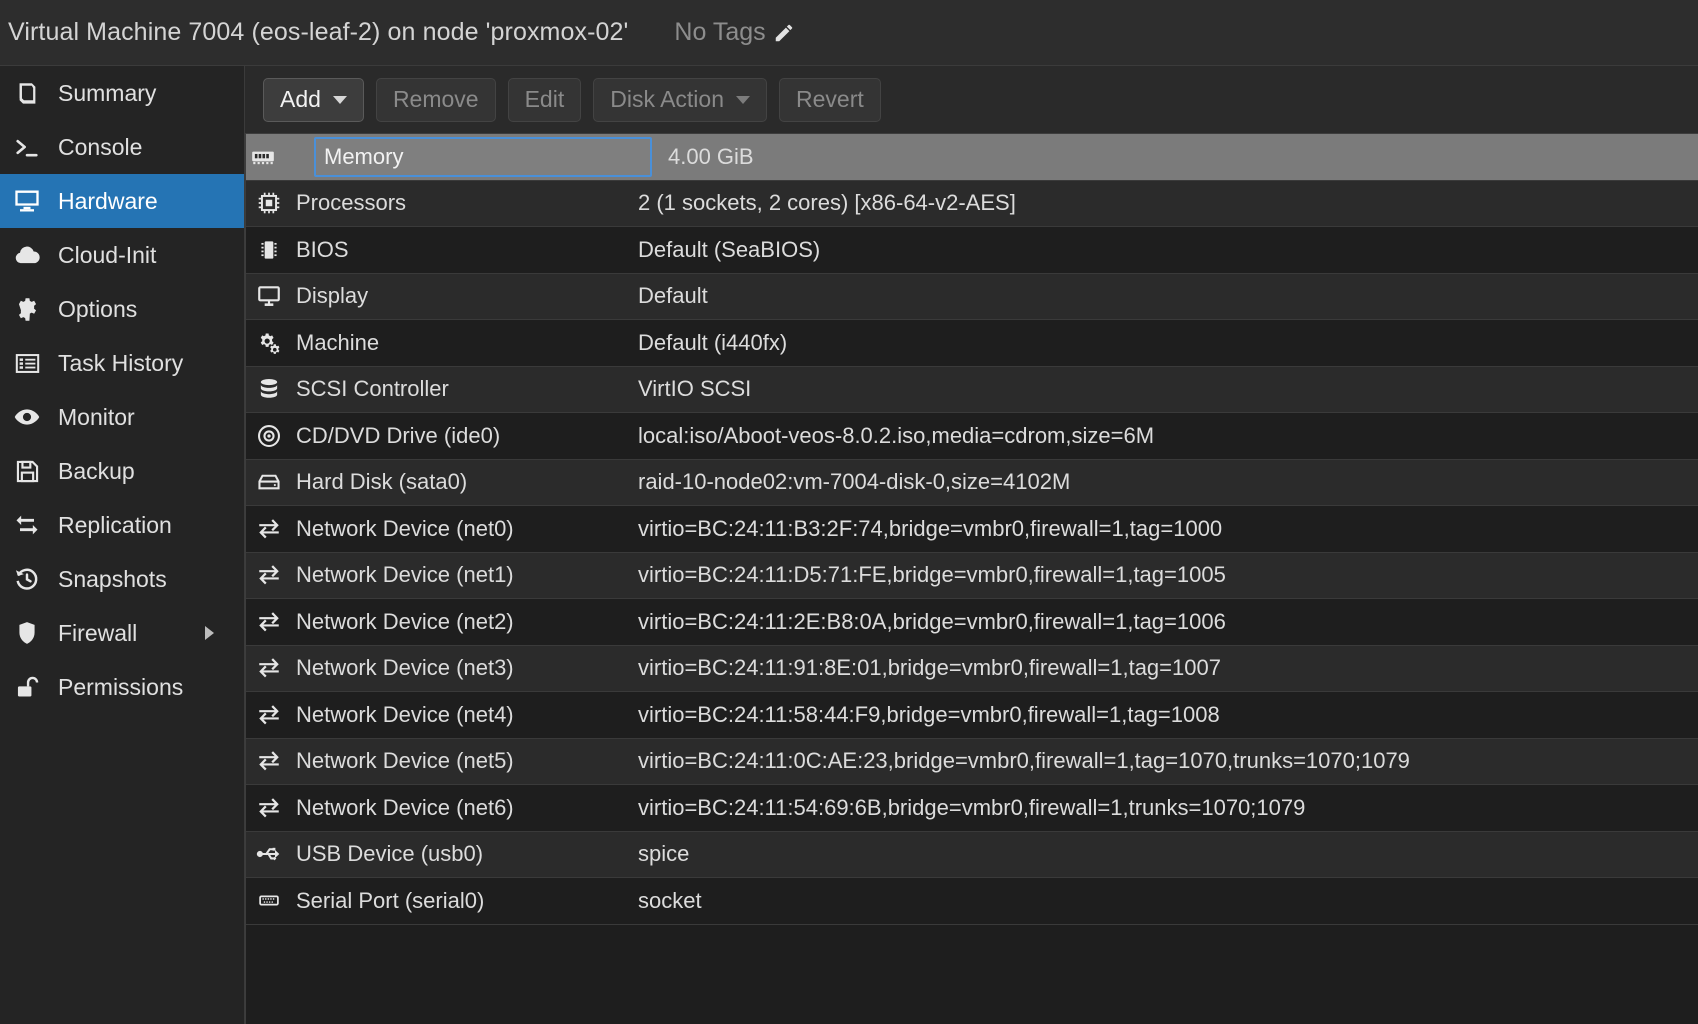  Describe the element at coordinates (729, 249) in the screenshot. I see `row-value: Default (SeaBIOS)` at that location.